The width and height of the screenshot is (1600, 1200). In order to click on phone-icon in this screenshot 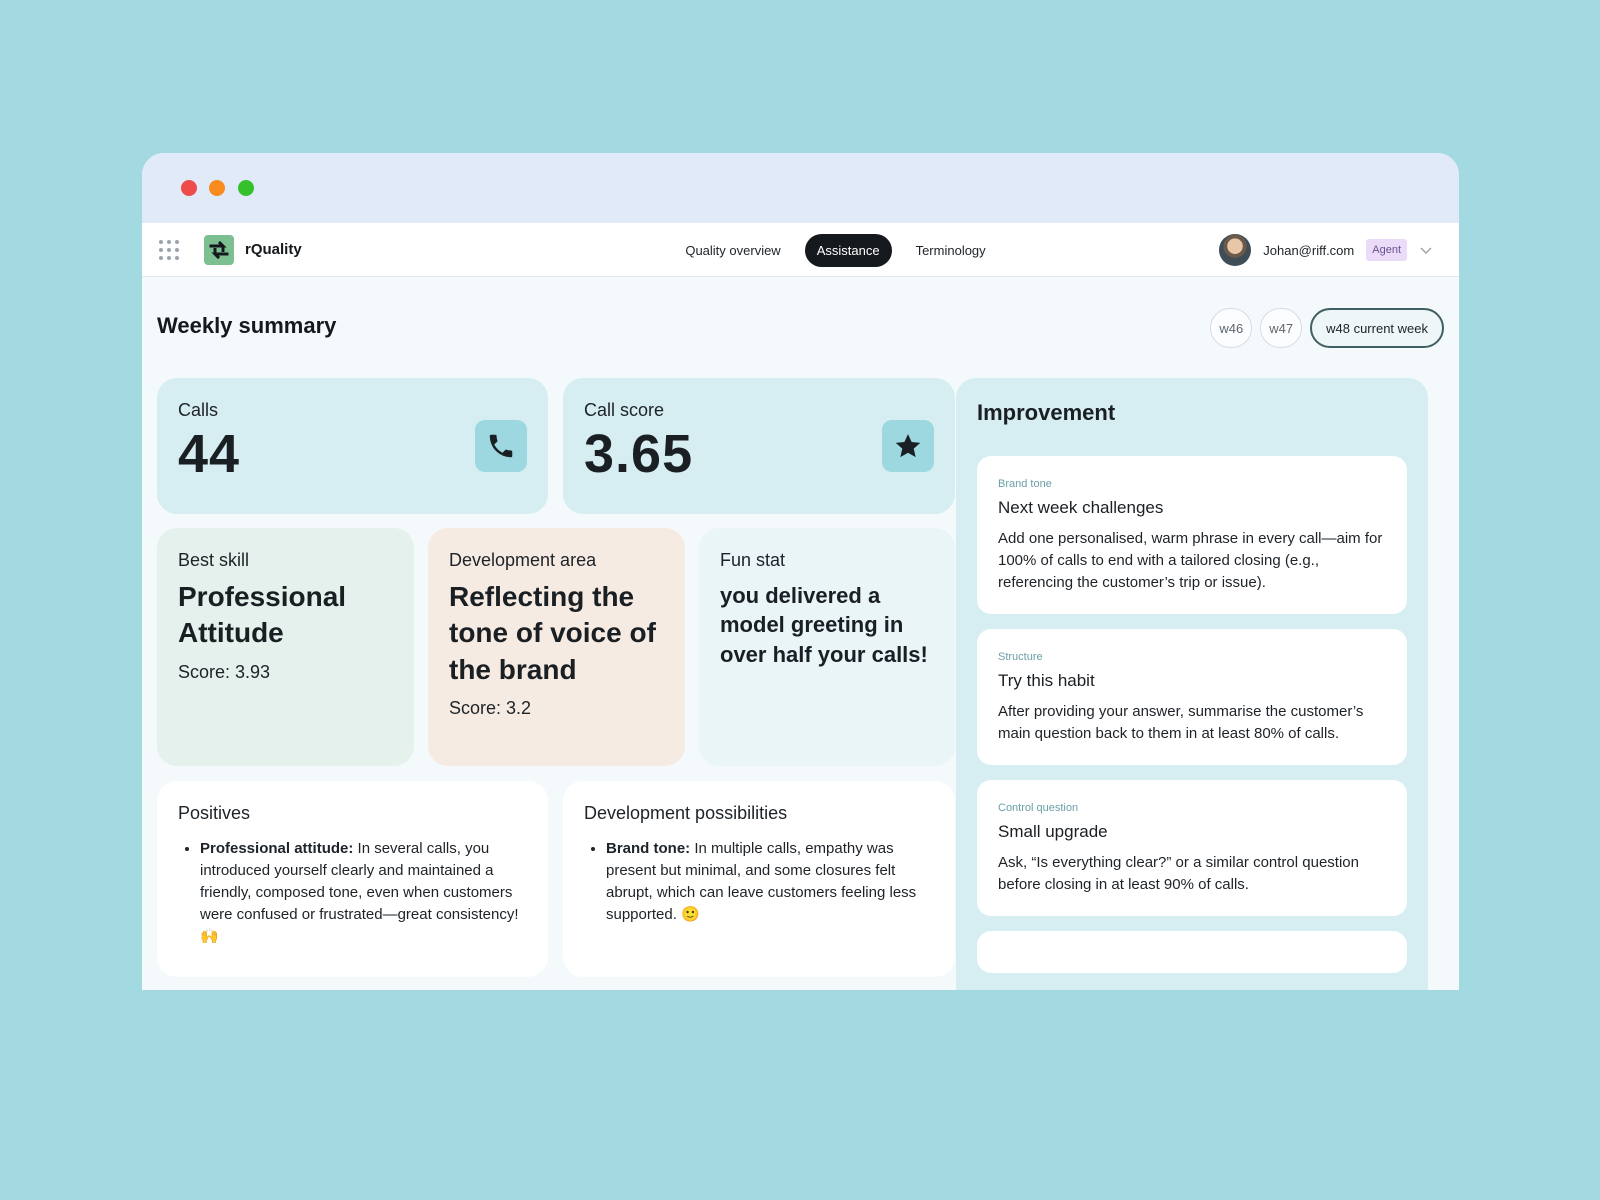, I will do `click(501, 446)`.